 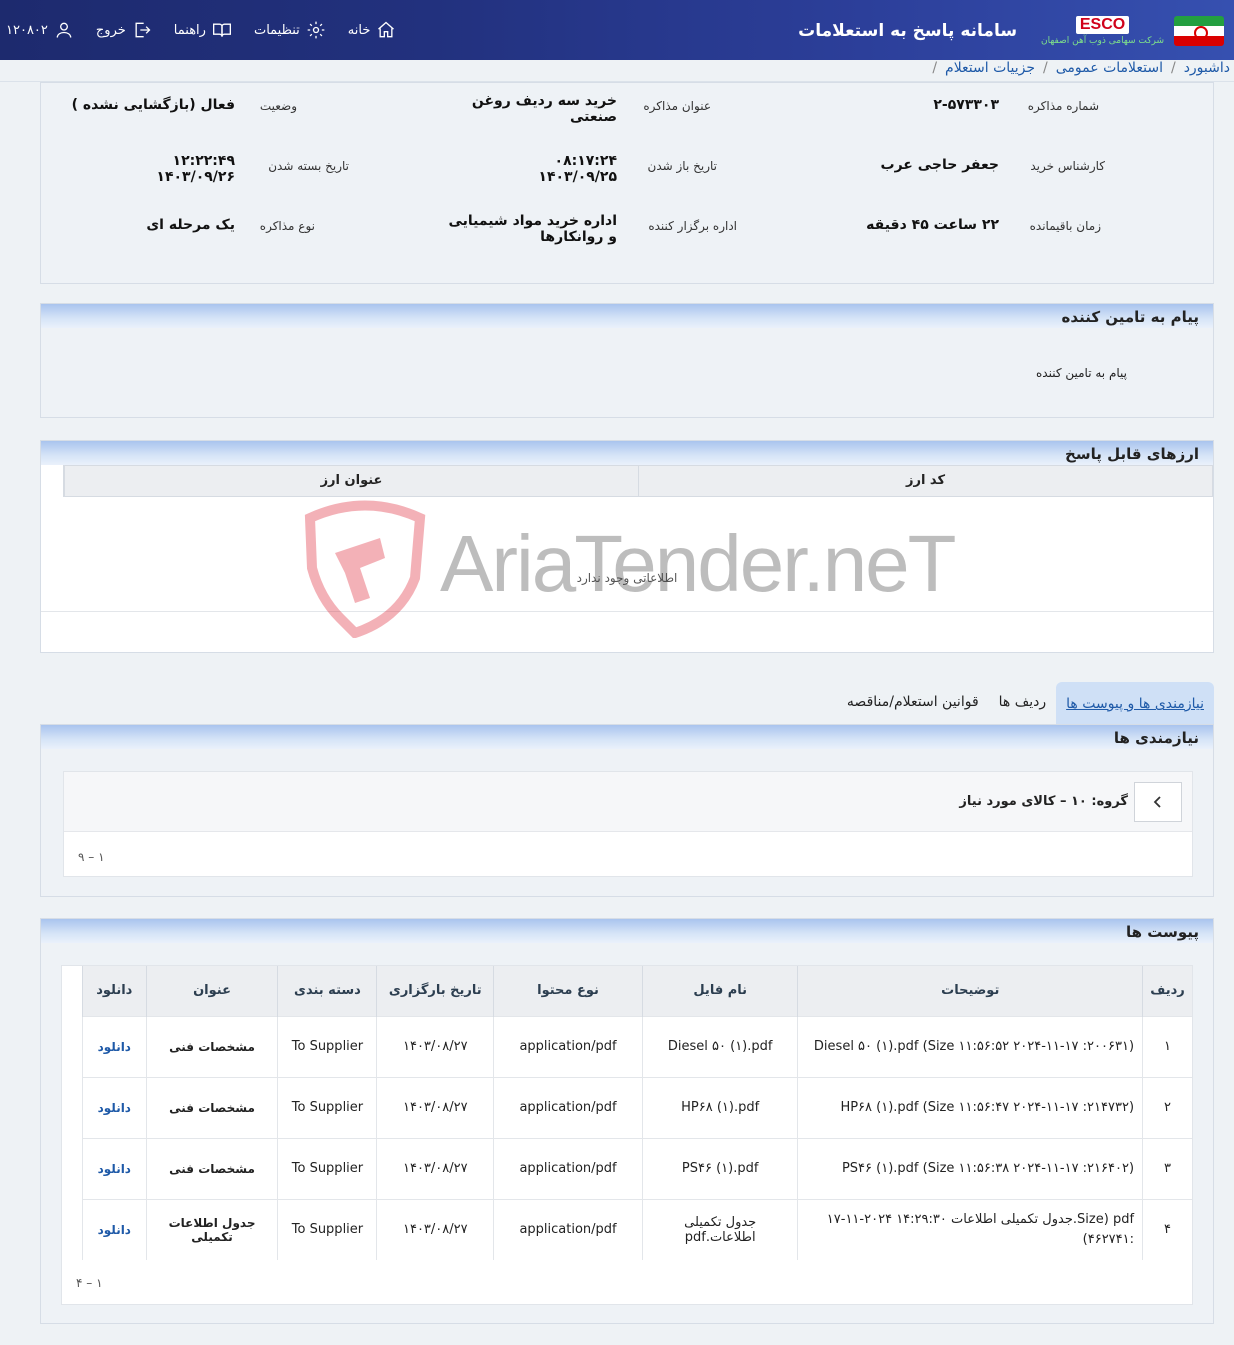 I want to click on remaining-time-label: زمان باقیمانده, so click(x=1065, y=226).